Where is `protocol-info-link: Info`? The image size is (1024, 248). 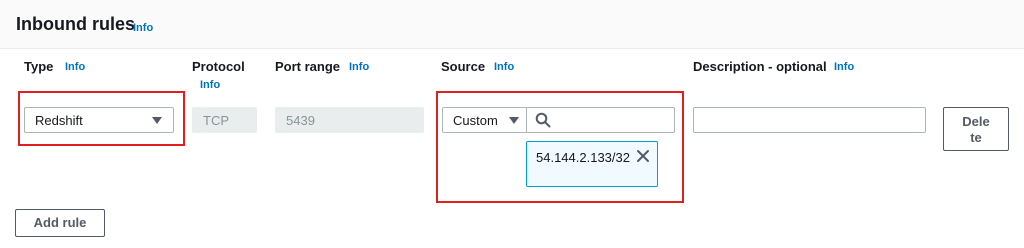 protocol-info-link: Info is located at coordinates (210, 85).